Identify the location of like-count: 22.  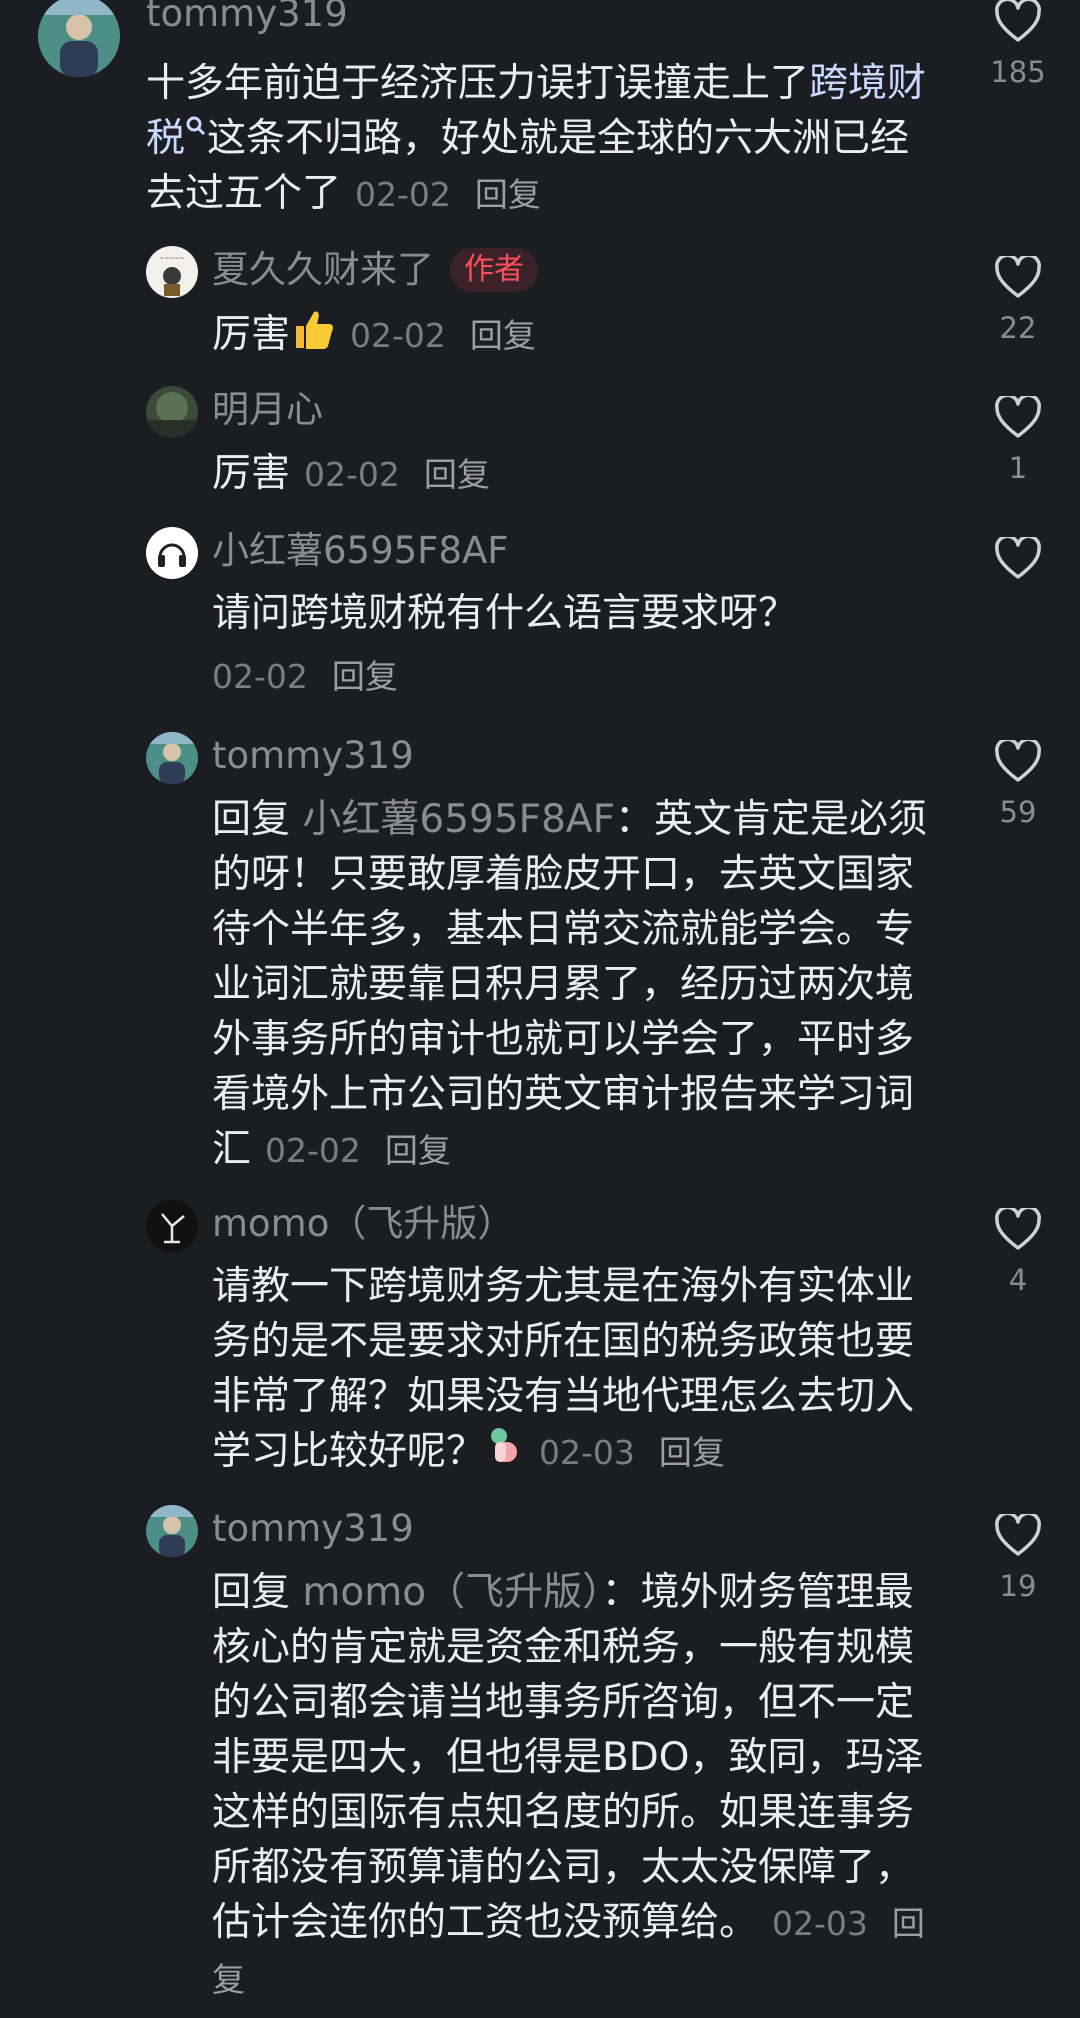
(1018, 328).